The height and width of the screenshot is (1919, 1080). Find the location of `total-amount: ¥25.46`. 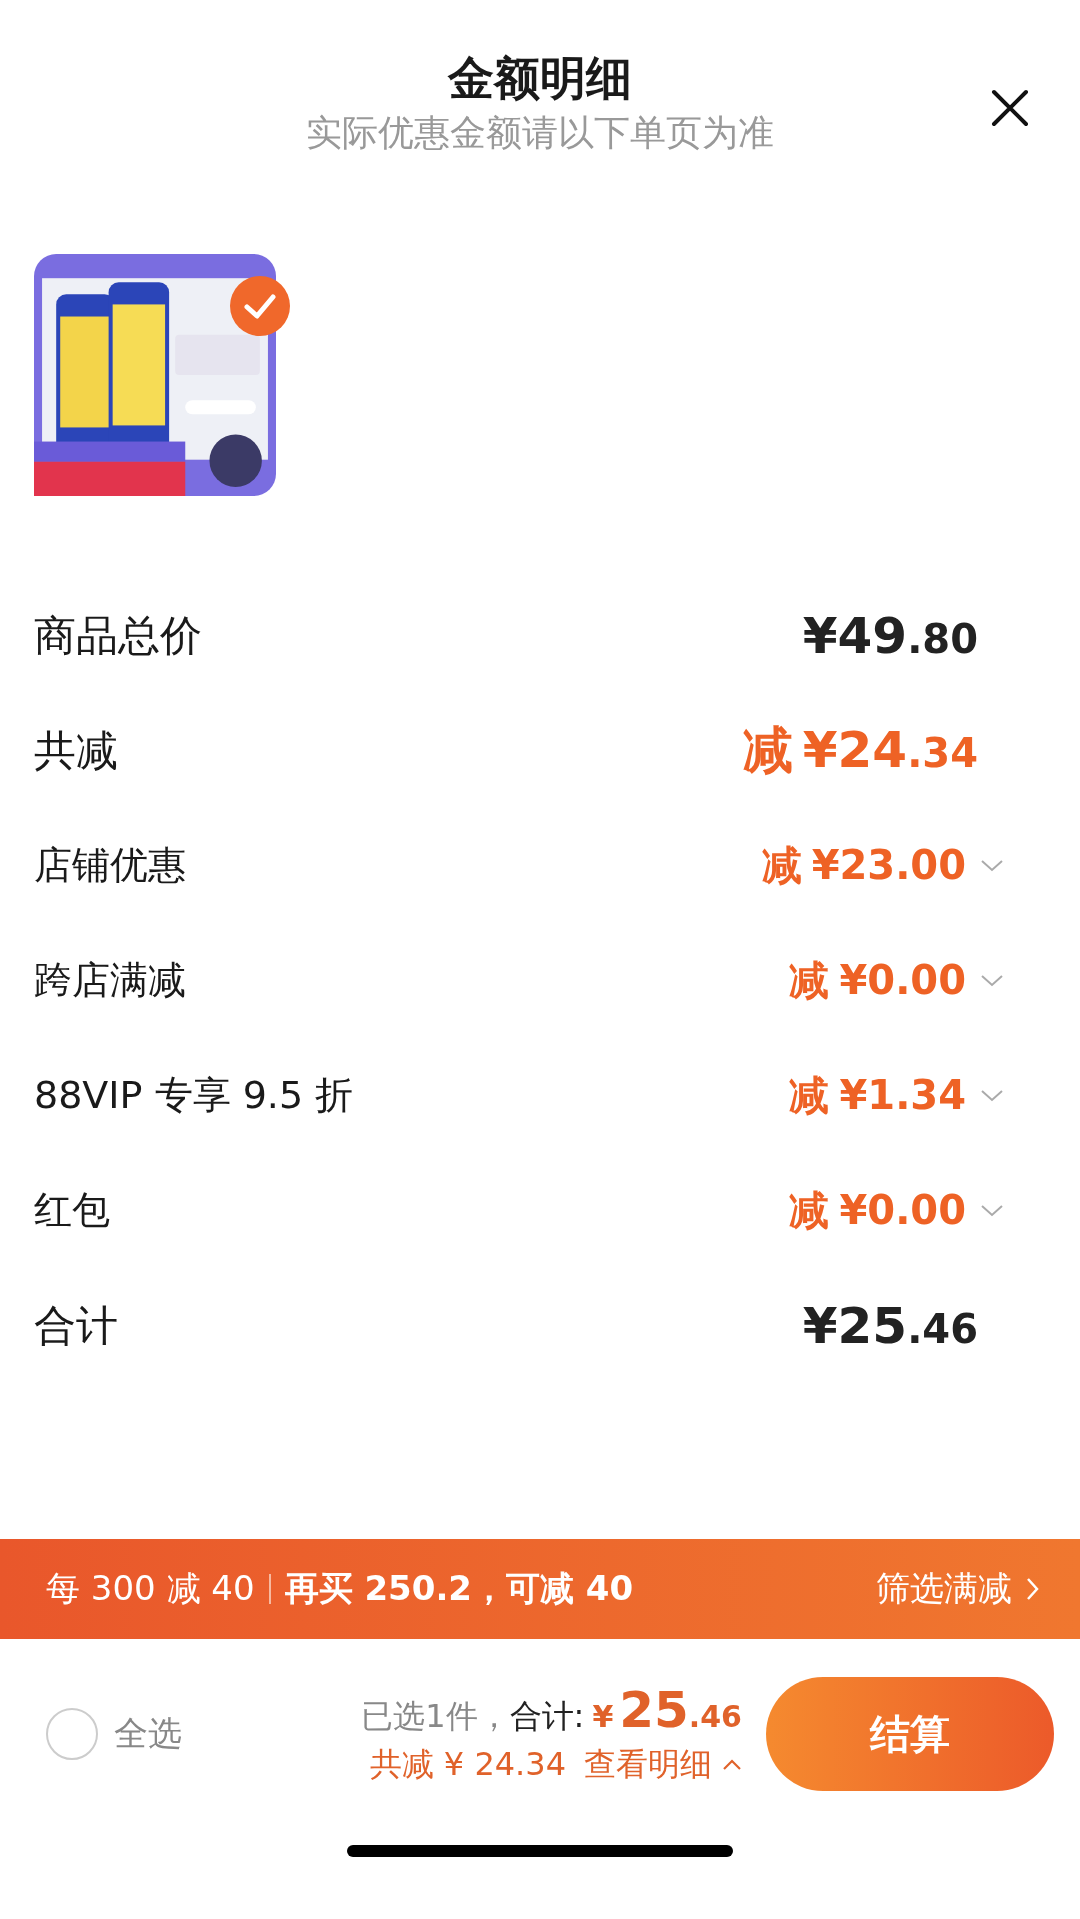

total-amount: ¥25.46 is located at coordinates (667, 1710).